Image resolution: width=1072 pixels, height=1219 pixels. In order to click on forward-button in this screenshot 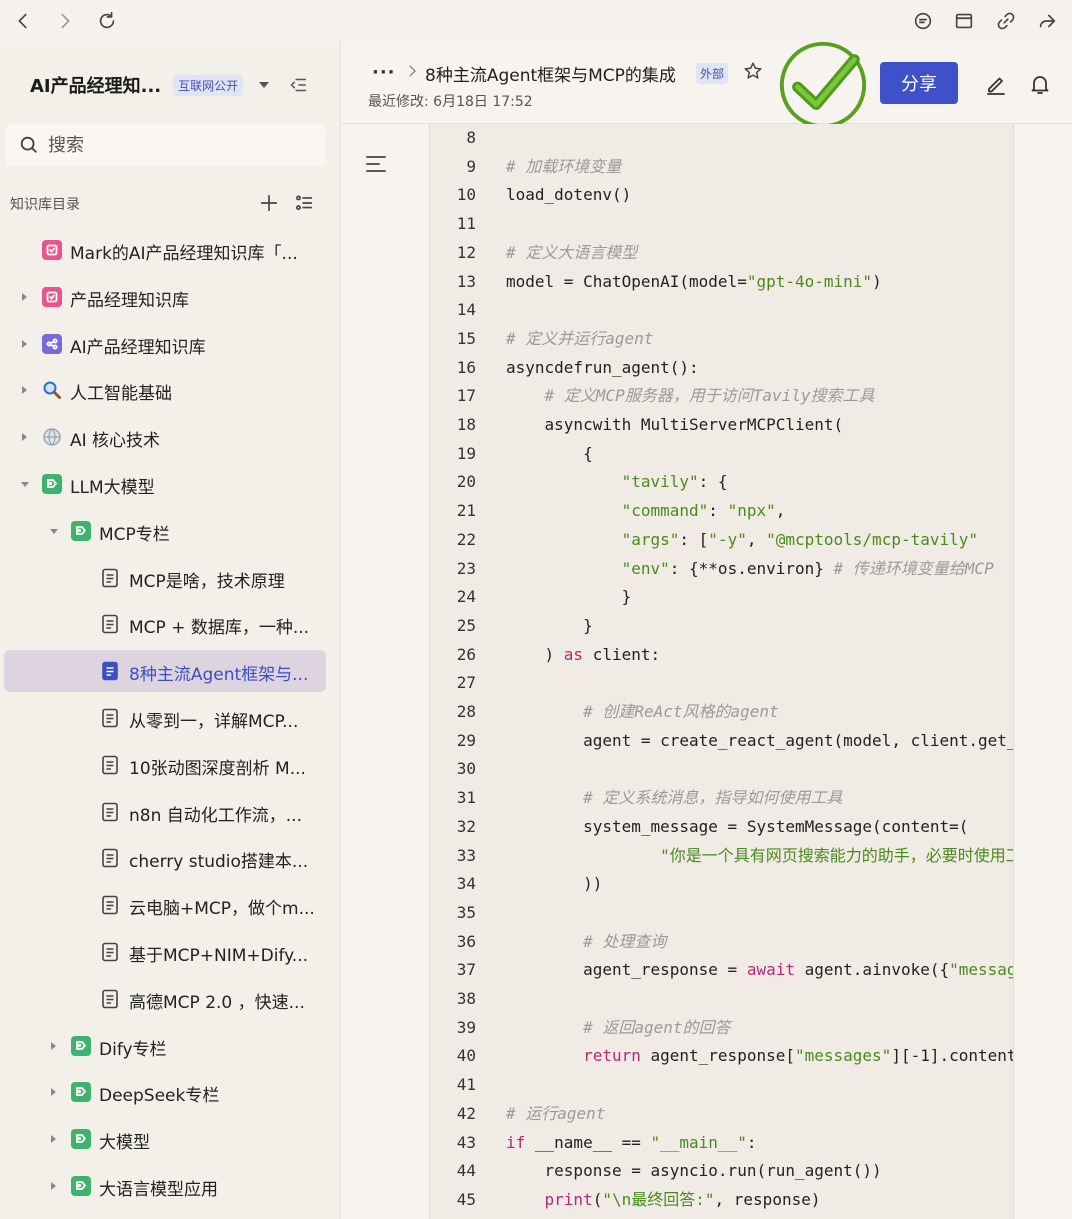, I will do `click(65, 21)`.